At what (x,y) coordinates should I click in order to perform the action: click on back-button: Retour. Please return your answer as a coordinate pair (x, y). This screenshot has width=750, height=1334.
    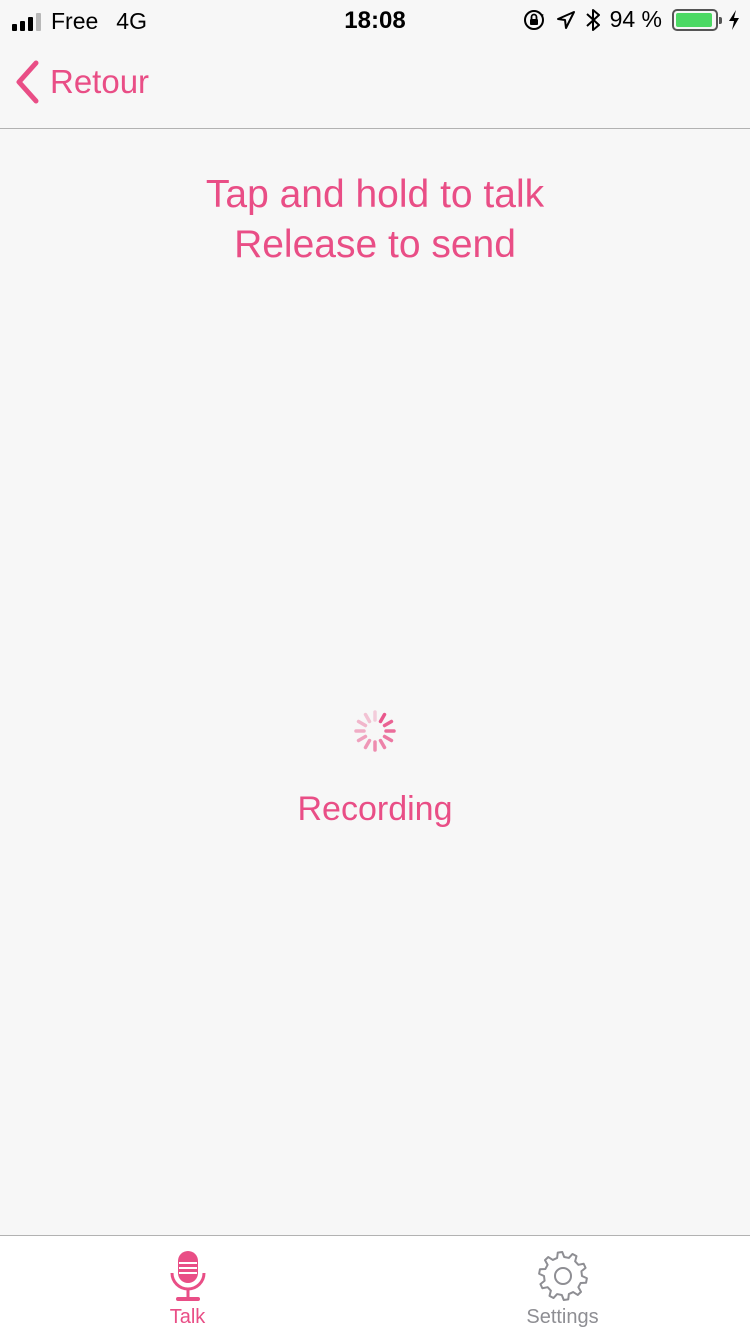
    Looking at the image, I should click on (81, 82).